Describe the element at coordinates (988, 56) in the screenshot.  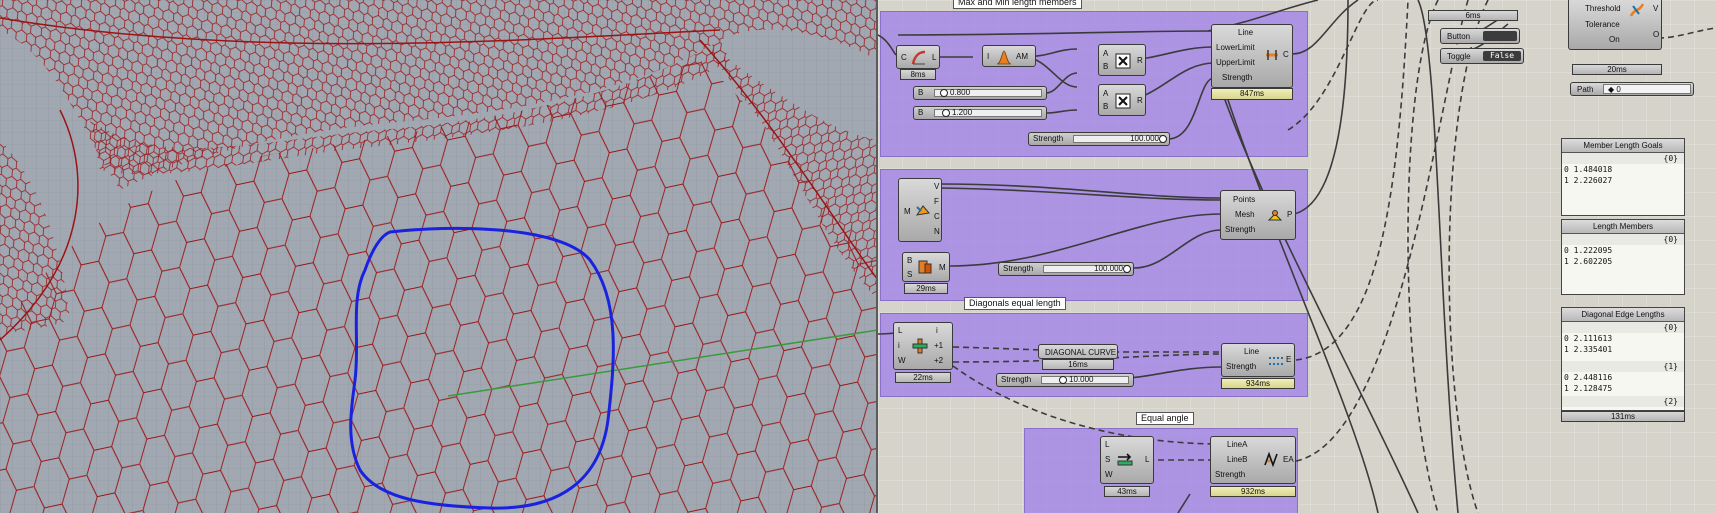
I see `input-i: I` at that location.